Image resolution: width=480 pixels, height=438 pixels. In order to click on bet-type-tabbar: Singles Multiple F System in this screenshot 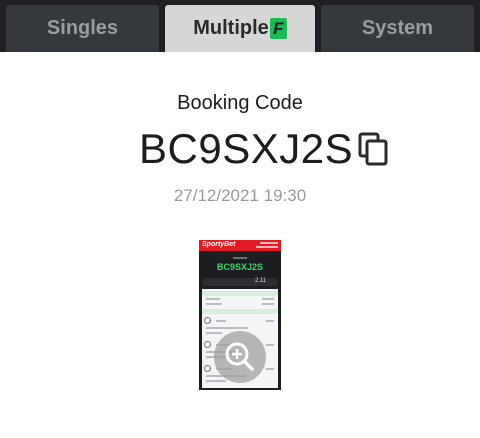, I will do `click(240, 26)`.